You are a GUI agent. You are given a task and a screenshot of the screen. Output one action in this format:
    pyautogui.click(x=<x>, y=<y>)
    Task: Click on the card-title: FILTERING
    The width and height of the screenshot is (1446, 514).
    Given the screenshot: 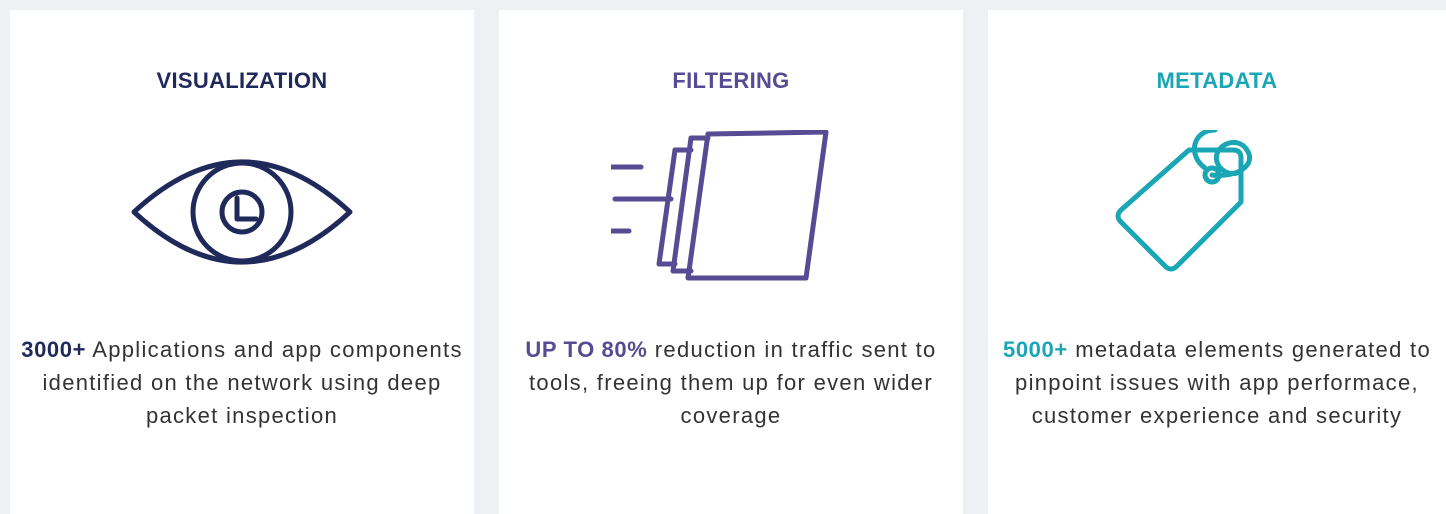 What is the action you would take?
    pyautogui.click(x=731, y=80)
    